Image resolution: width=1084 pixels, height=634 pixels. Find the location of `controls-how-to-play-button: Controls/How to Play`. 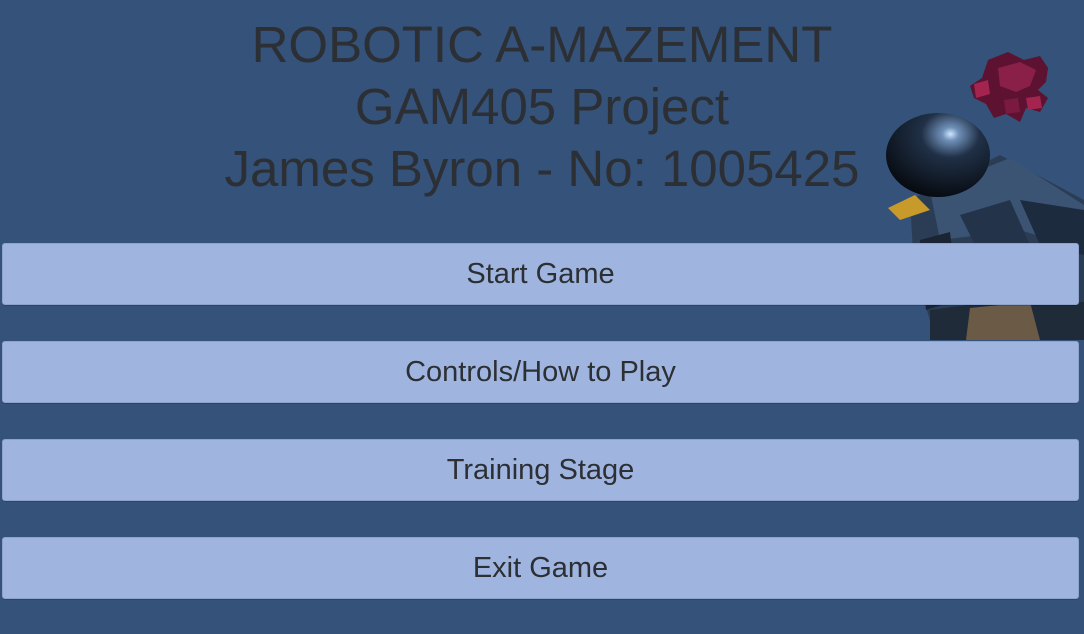

controls-how-to-play-button: Controls/How to Play is located at coordinates (540, 372).